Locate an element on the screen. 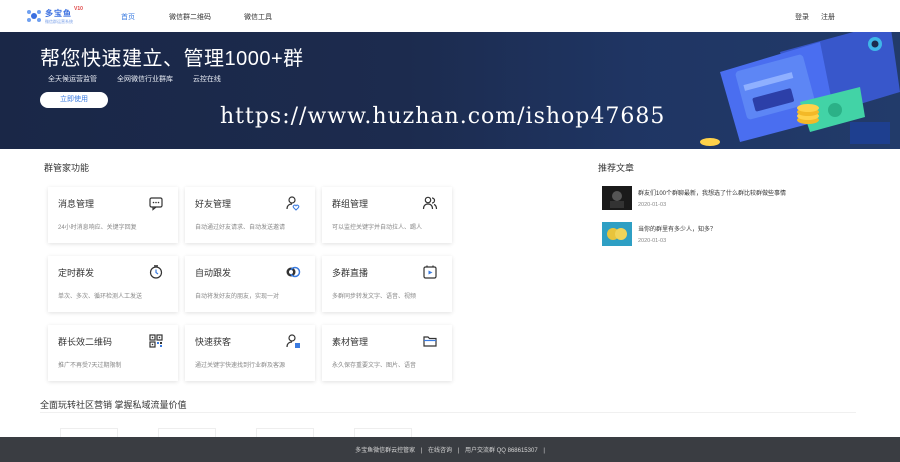  feature-title: 消息管理 is located at coordinates (76, 204).